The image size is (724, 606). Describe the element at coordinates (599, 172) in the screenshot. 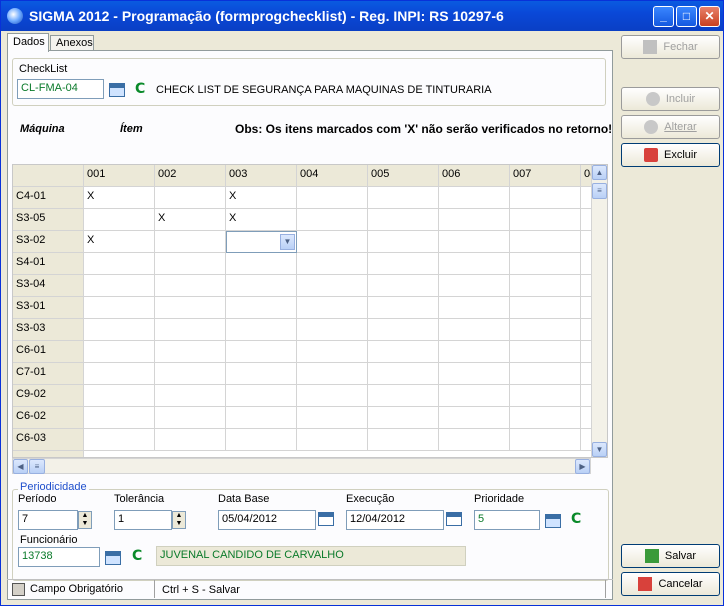

I see `scroll-up-button: ▲` at that location.